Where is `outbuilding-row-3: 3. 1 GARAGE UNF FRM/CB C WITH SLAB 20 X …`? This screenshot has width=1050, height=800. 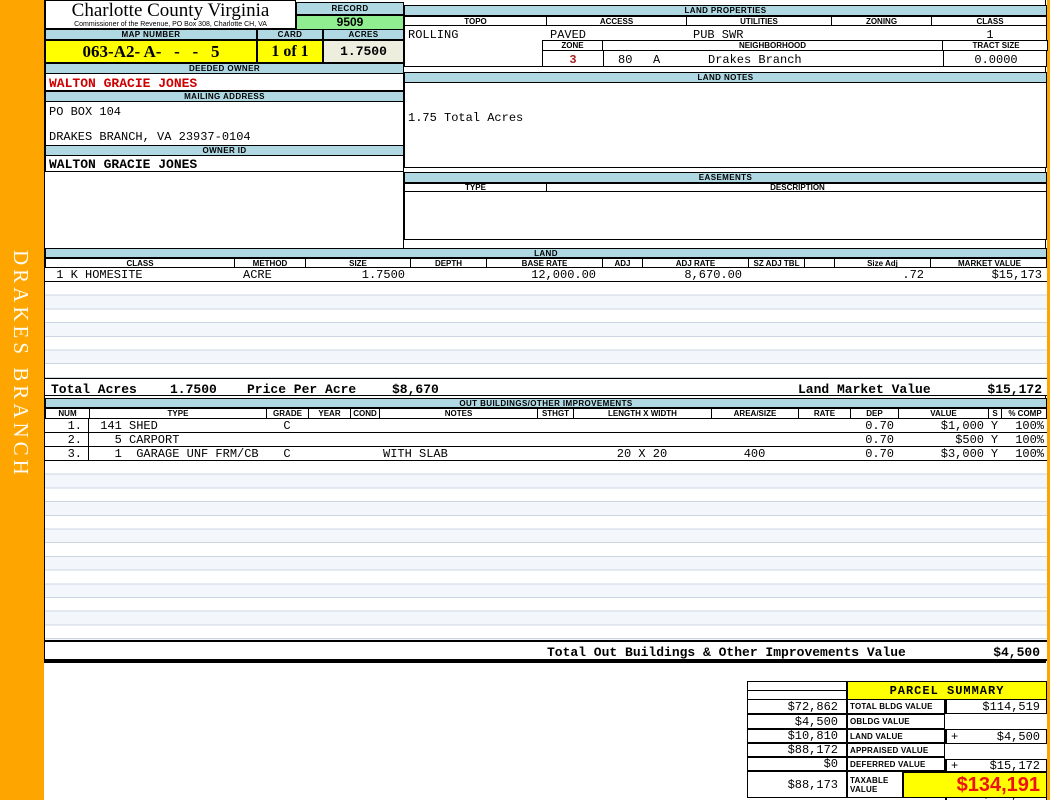
outbuilding-row-3: 3. 1 GARAGE UNF FRM/CB C WITH SLAB 20 X … is located at coordinates (546, 454).